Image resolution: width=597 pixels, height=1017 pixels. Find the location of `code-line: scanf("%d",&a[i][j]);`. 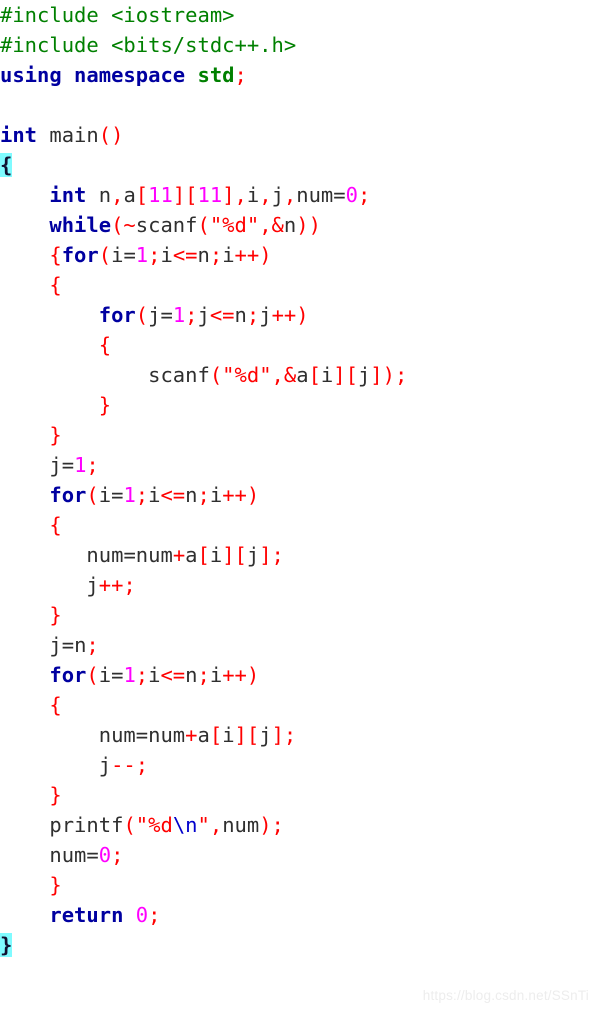

code-line: scanf("%d",&a[i][j]); is located at coordinates (278, 375).